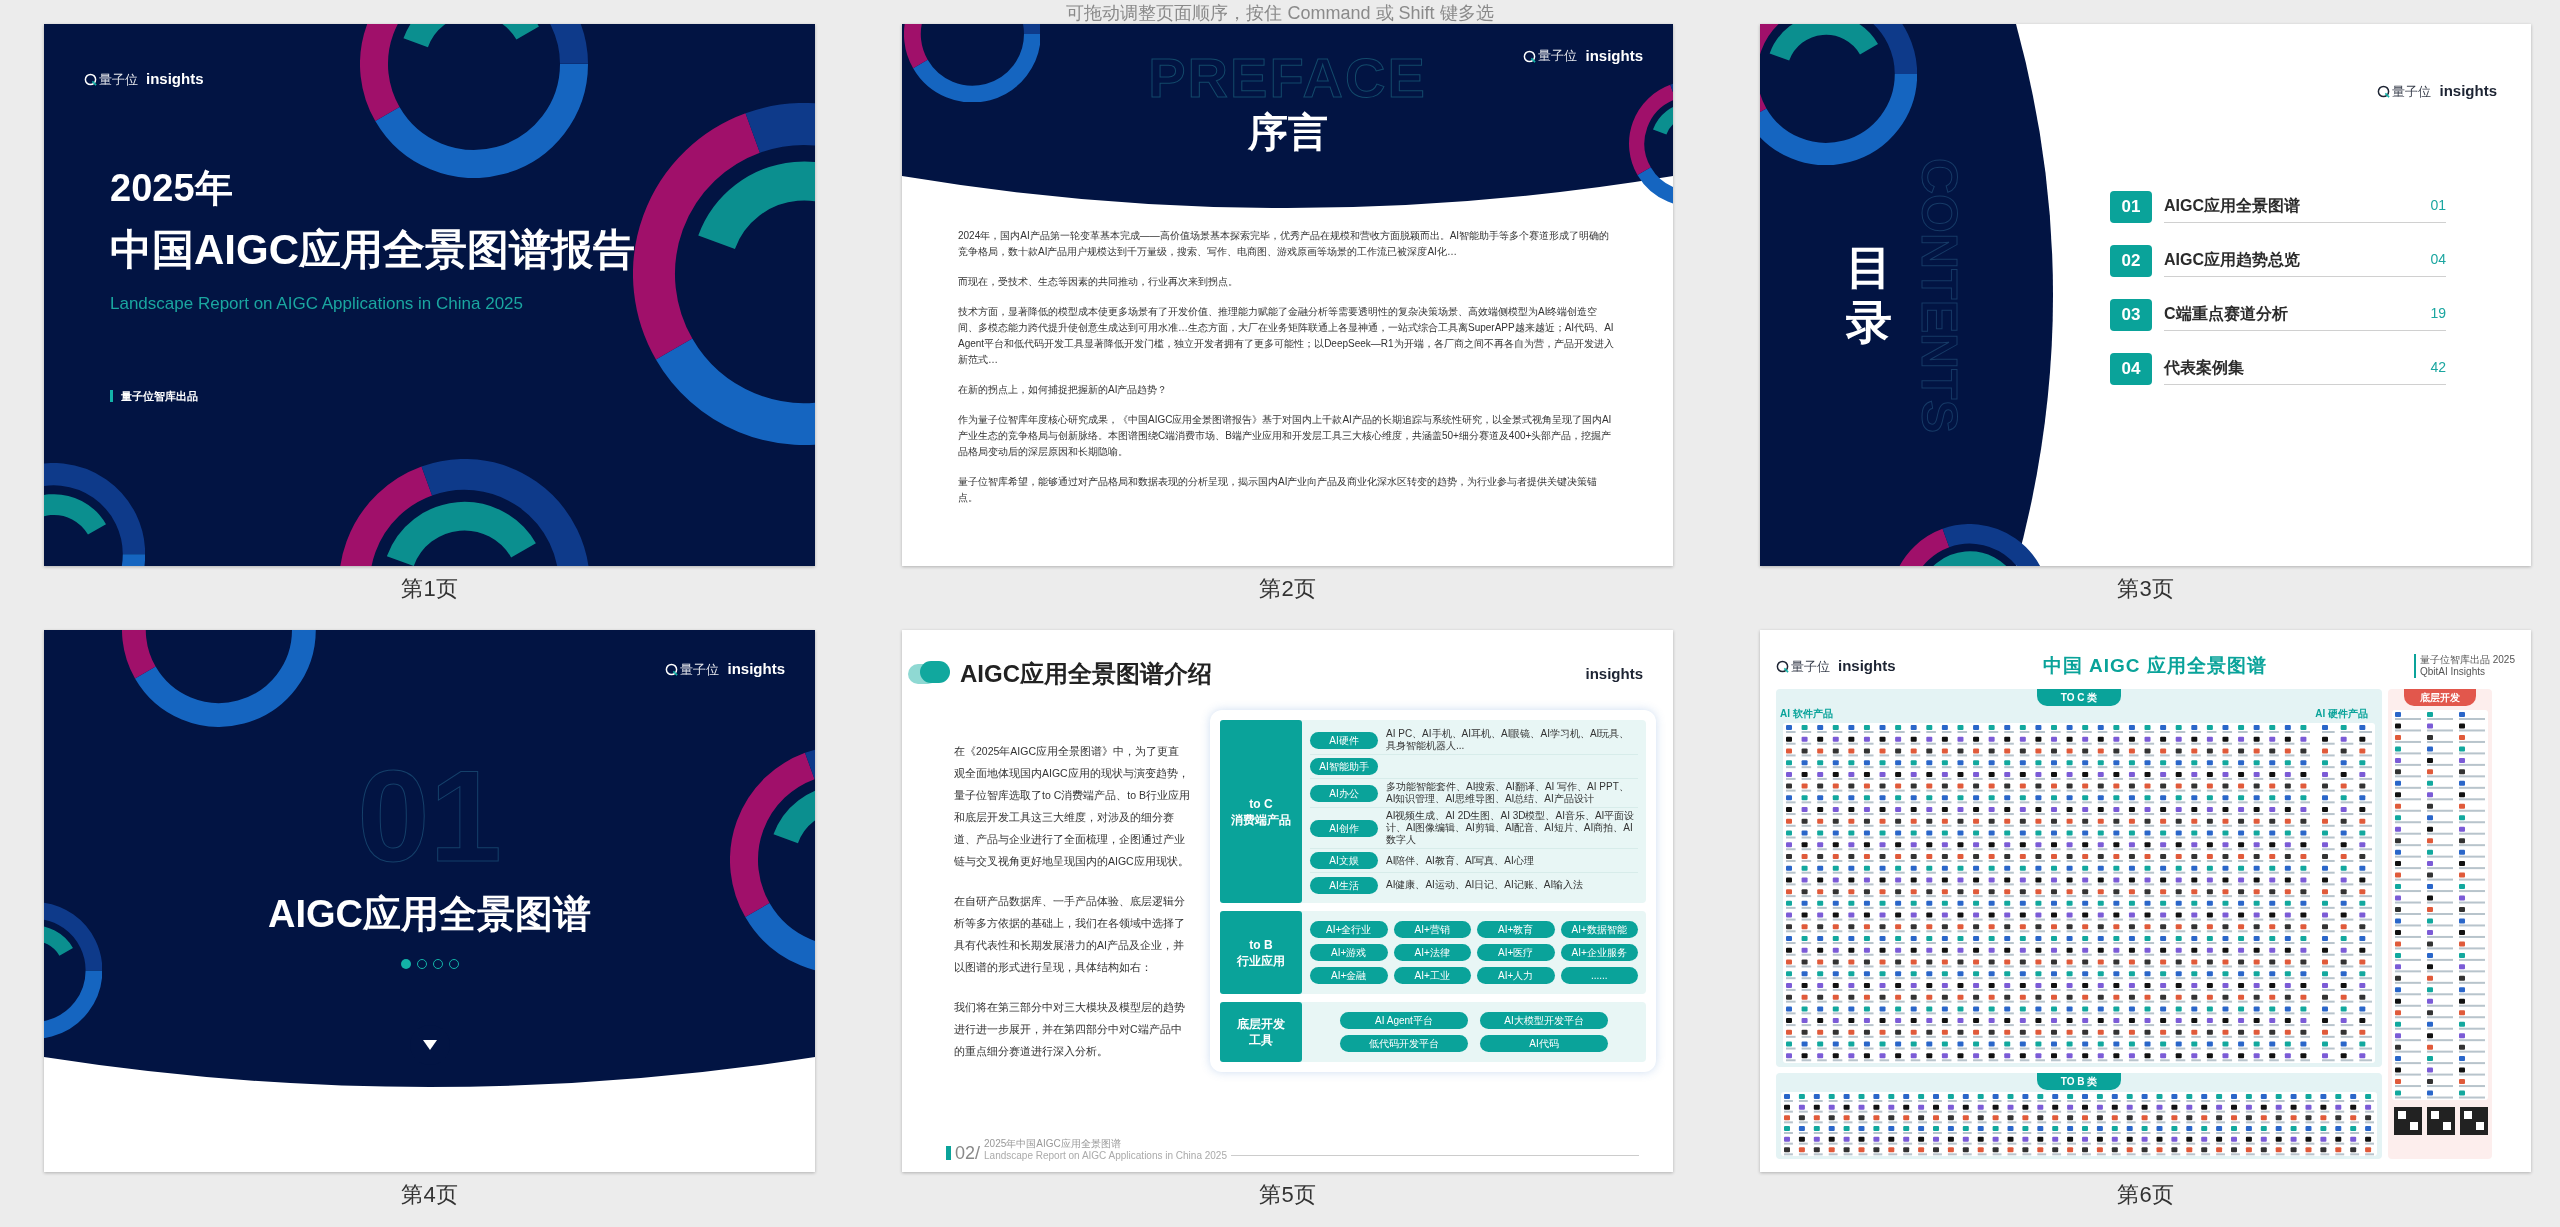 Image resolution: width=2560 pixels, height=1227 pixels. Describe the element at coordinates (1053, 1144) in the screenshot. I see `footer-title: 2025年中国AIGC应用全景图谱` at that location.